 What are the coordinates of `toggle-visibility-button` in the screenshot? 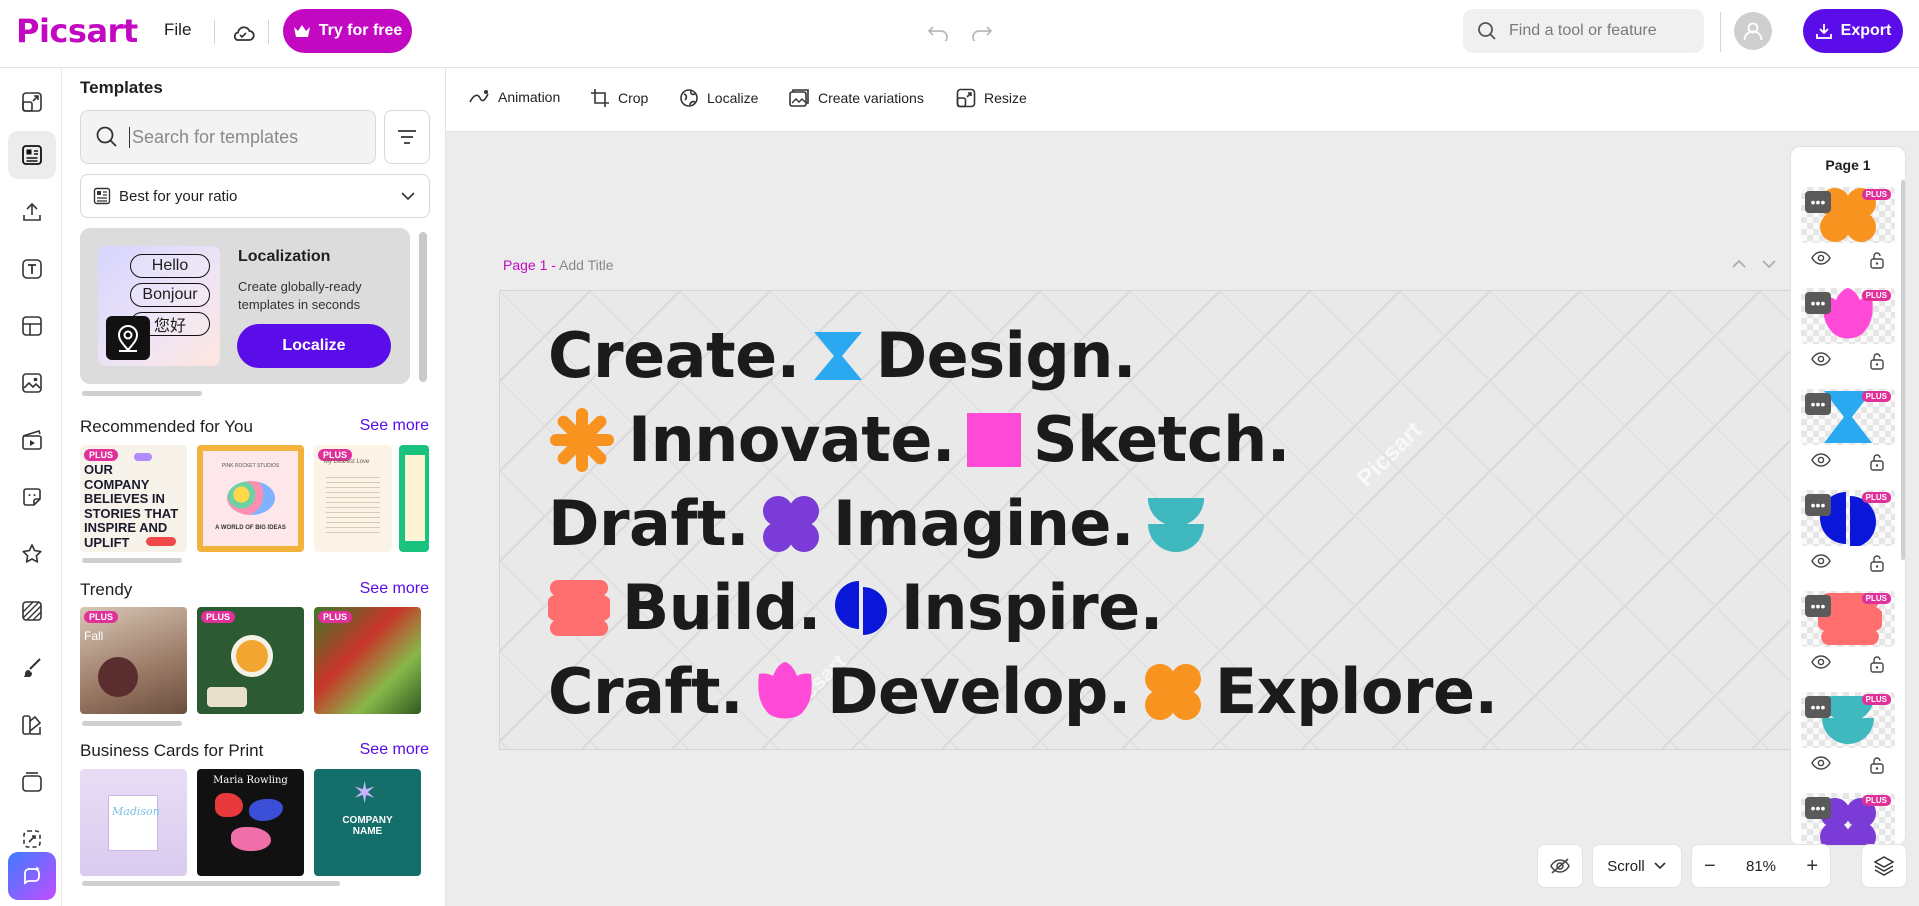 It's located at (1560, 866).